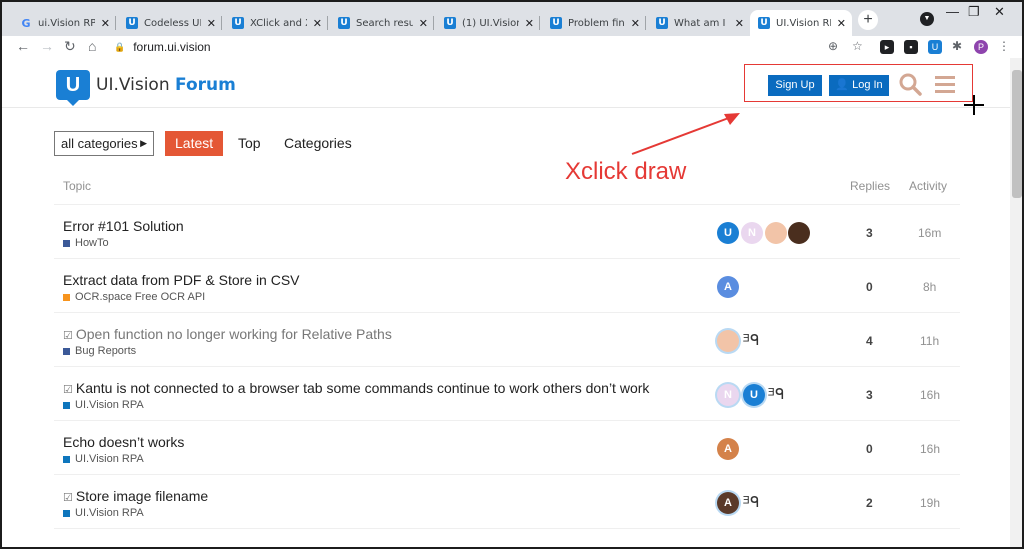 This screenshot has height=549, width=1024. I want to click on tab-title: What am I do, so click(701, 23).